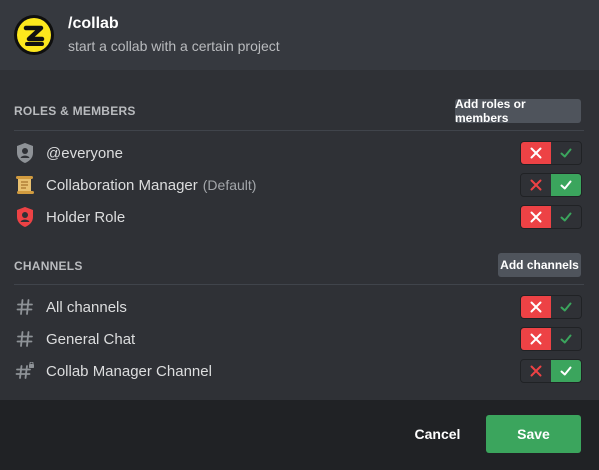 Image resolution: width=599 pixels, height=470 pixels. What do you see at coordinates (75, 111) in the screenshot?
I see `roles-section-title: ROLES & MEMBERS` at bounding box center [75, 111].